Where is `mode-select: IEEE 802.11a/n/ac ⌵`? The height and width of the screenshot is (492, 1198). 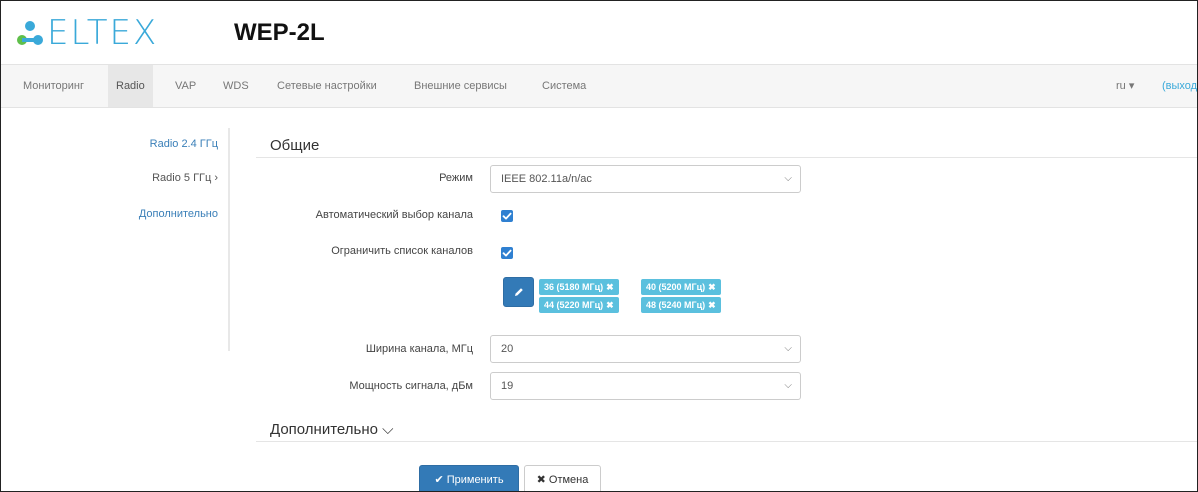 mode-select: IEEE 802.11a/n/ac ⌵ is located at coordinates (645, 179).